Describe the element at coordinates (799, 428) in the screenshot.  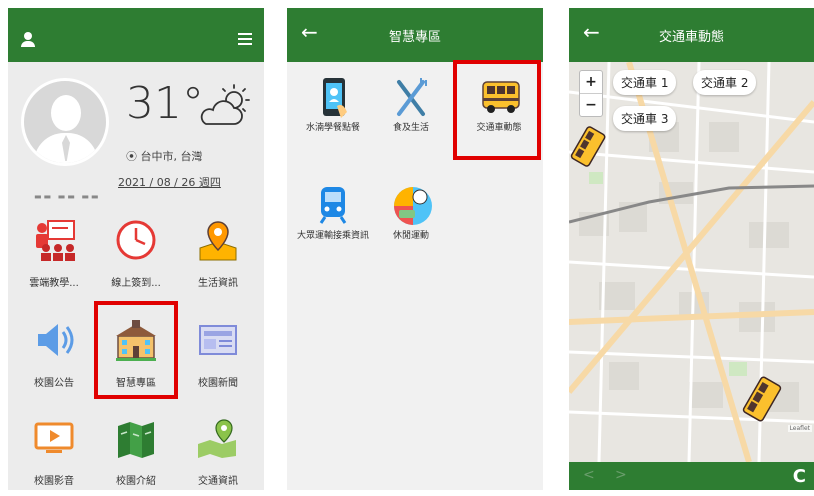
I see `map-attribution: Leaflet` at that location.